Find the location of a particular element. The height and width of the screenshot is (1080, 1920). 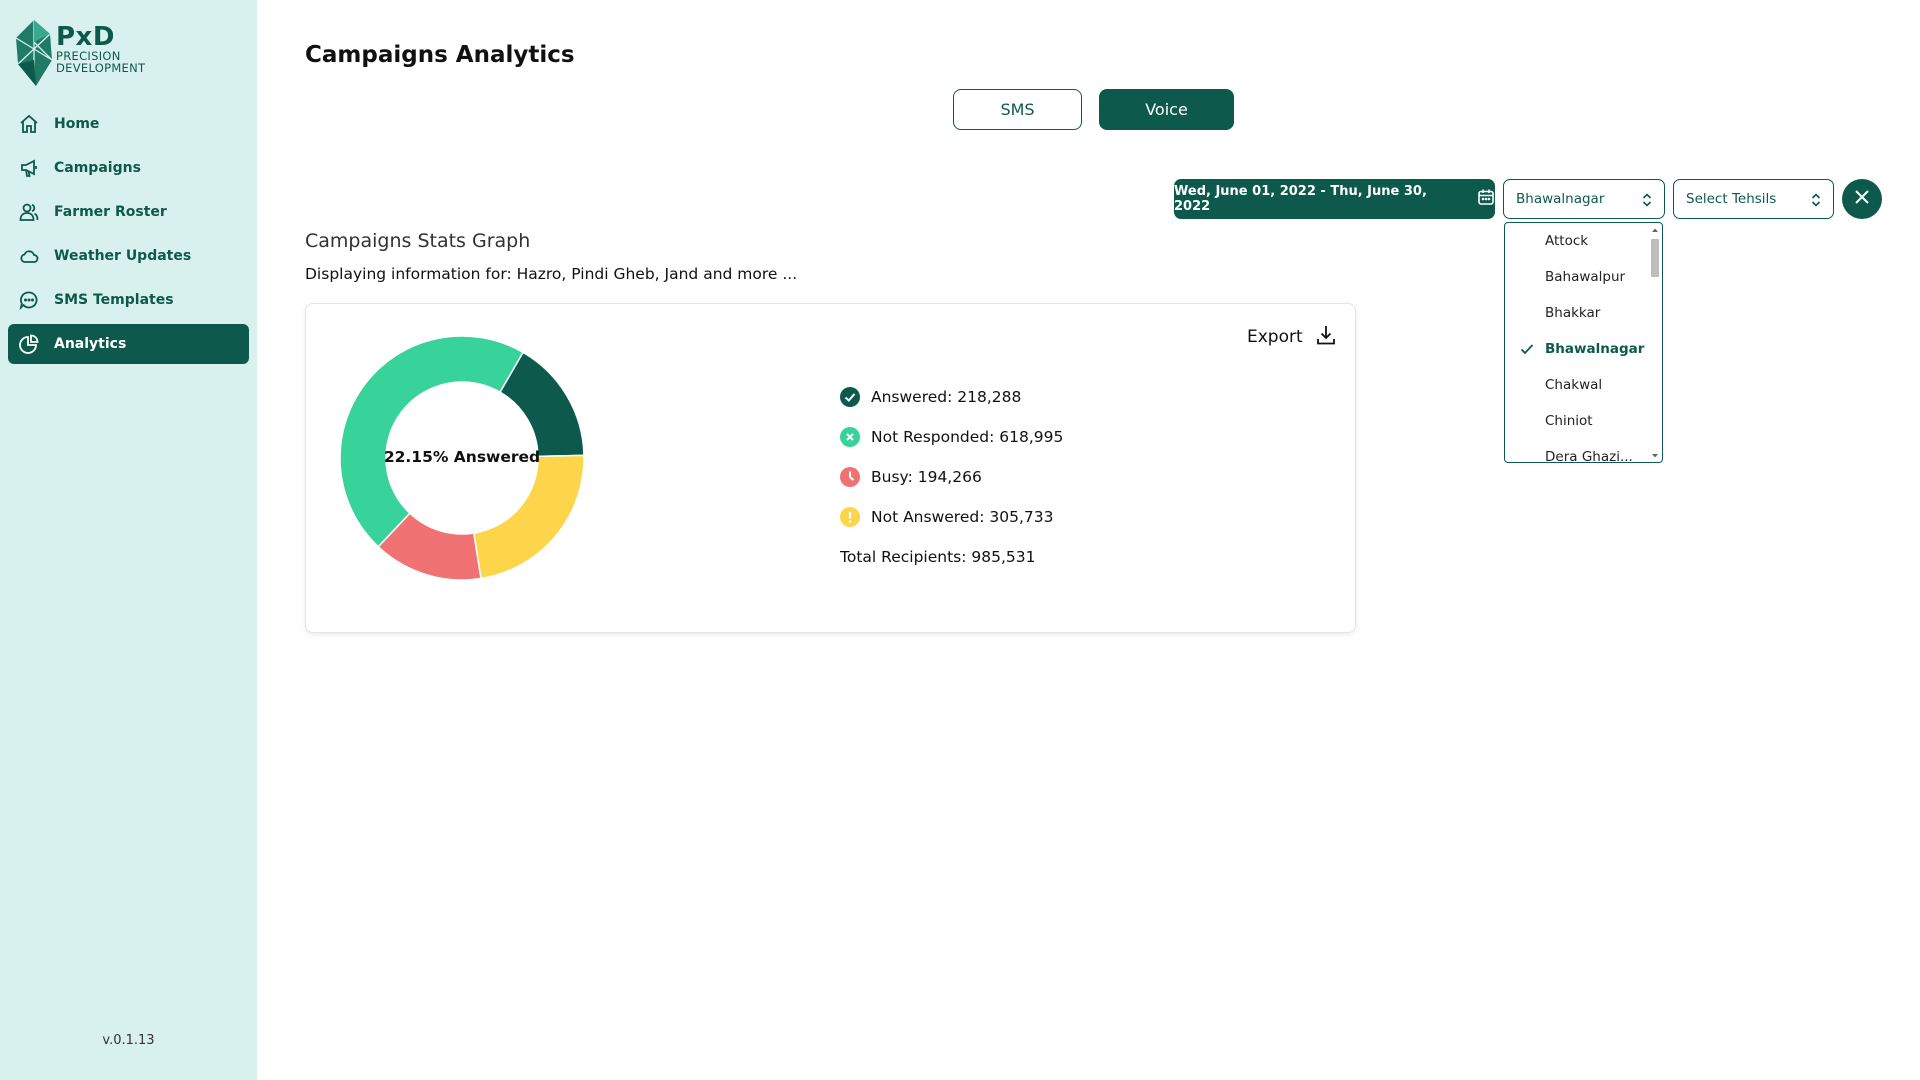

chat-icon is located at coordinates (29, 300).